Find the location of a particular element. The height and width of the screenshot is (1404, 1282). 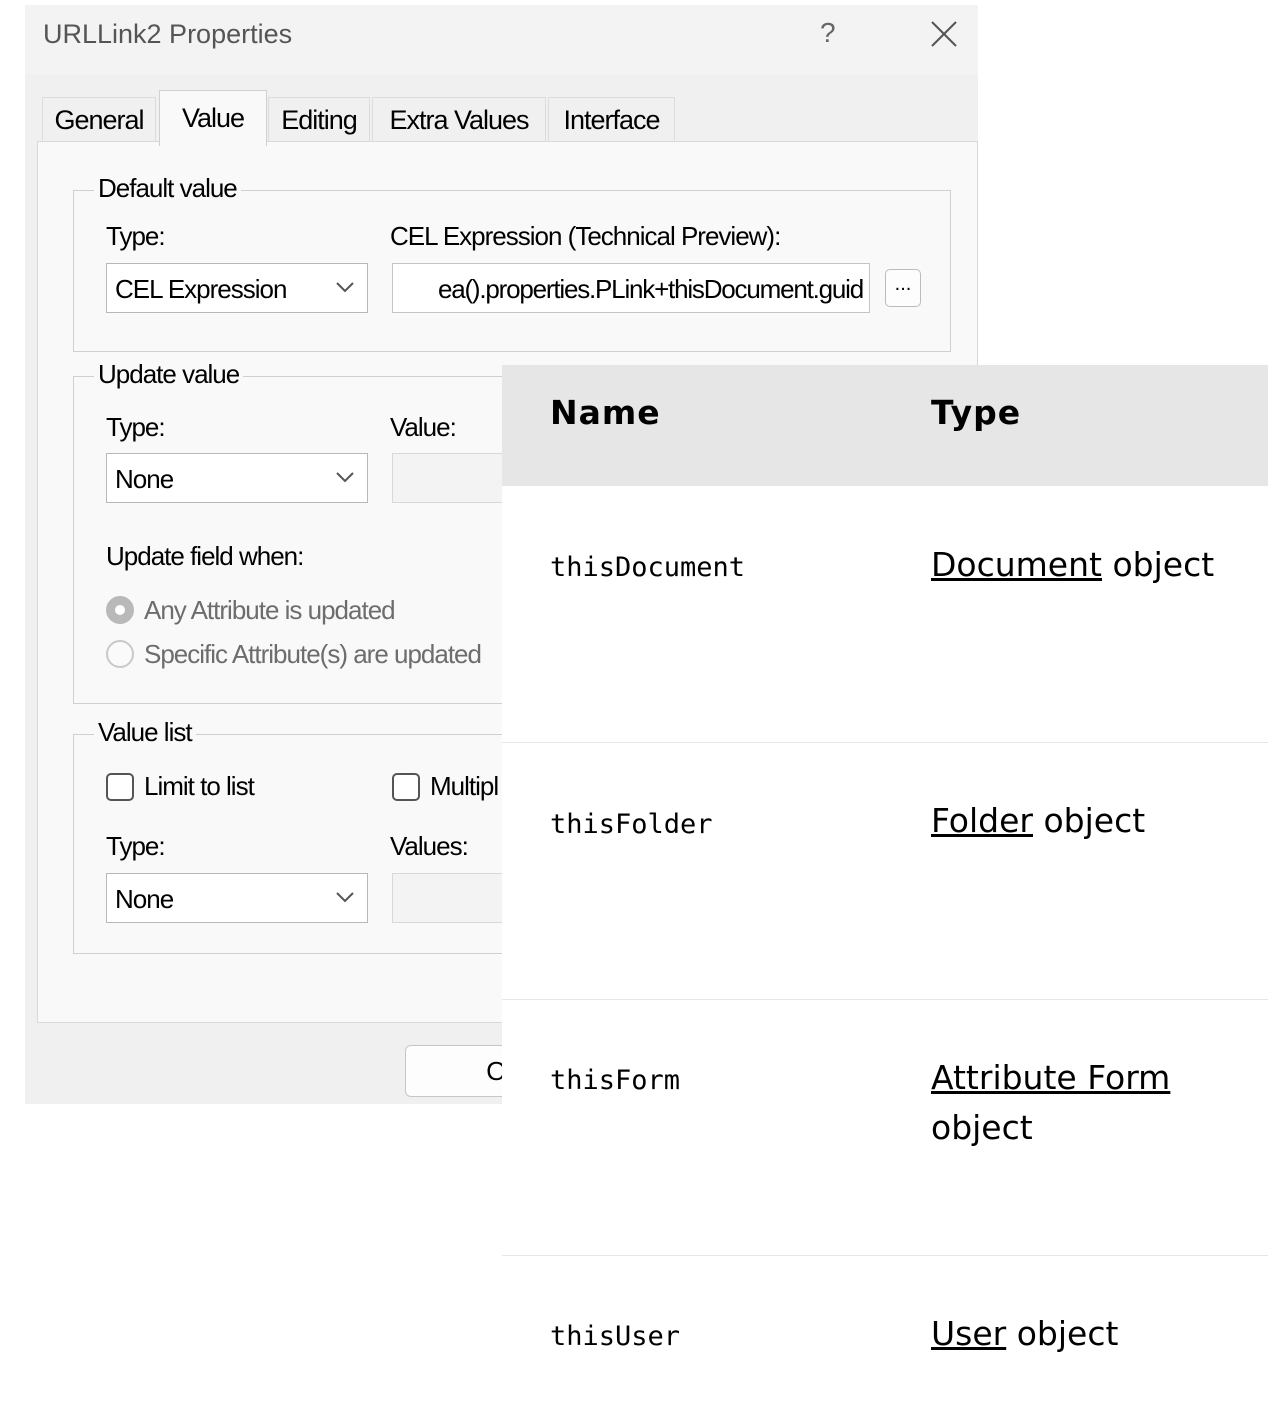

tab-general: General is located at coordinates (99, 120).